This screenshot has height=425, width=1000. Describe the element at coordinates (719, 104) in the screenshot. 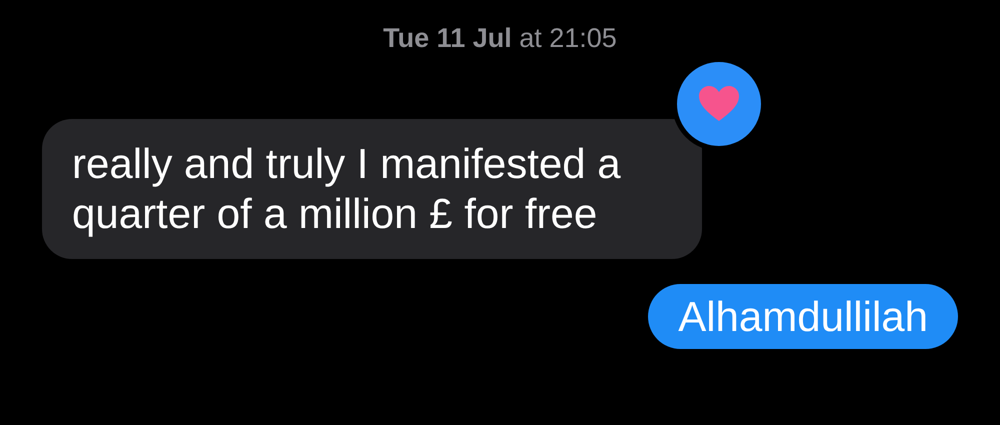

I see `heart-icon` at that location.